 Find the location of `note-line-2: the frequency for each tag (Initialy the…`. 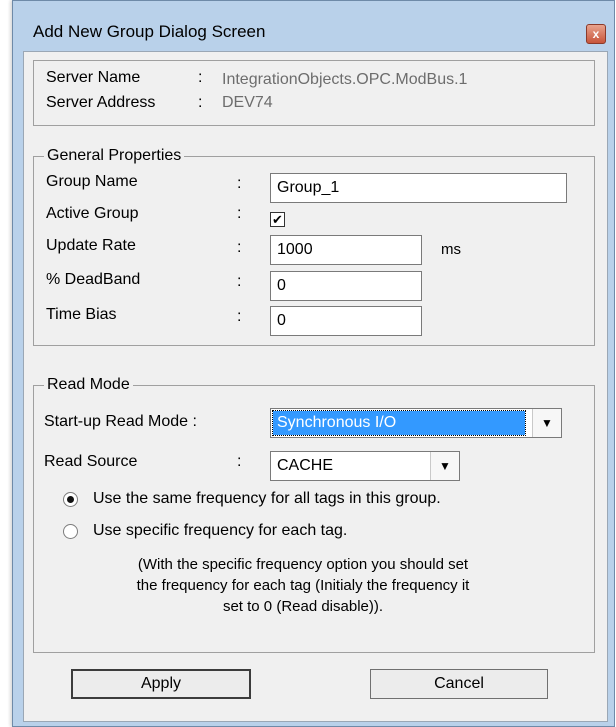

note-line-2: the frequency for each tag (Initialy the… is located at coordinates (303, 585).